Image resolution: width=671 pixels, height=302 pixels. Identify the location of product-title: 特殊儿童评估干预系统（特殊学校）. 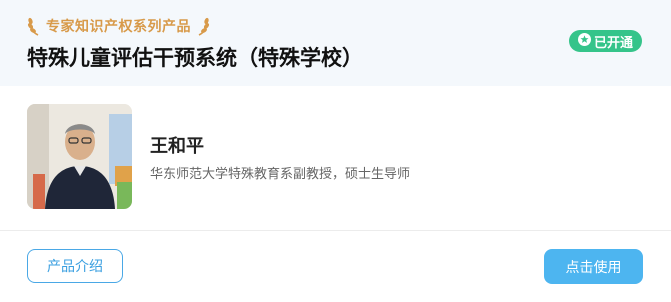
(195, 58).